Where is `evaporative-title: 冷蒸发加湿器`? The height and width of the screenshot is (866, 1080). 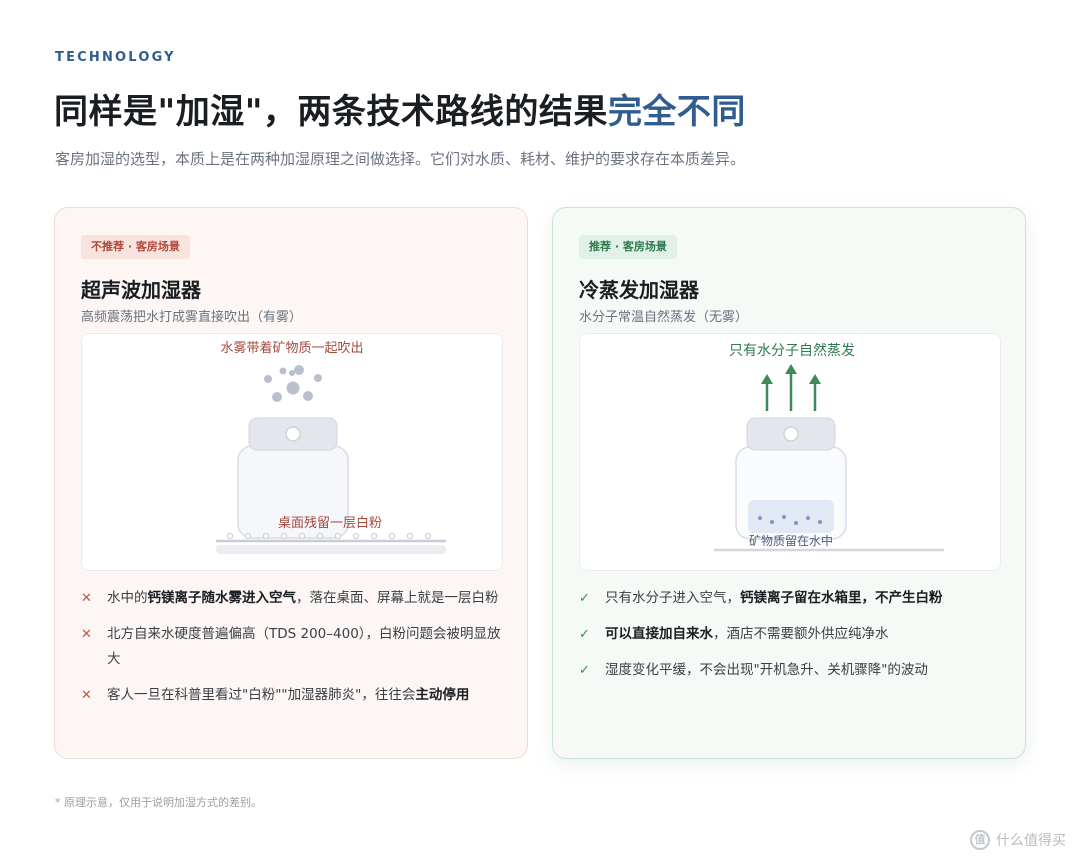 evaporative-title: 冷蒸发加湿器 is located at coordinates (639, 290).